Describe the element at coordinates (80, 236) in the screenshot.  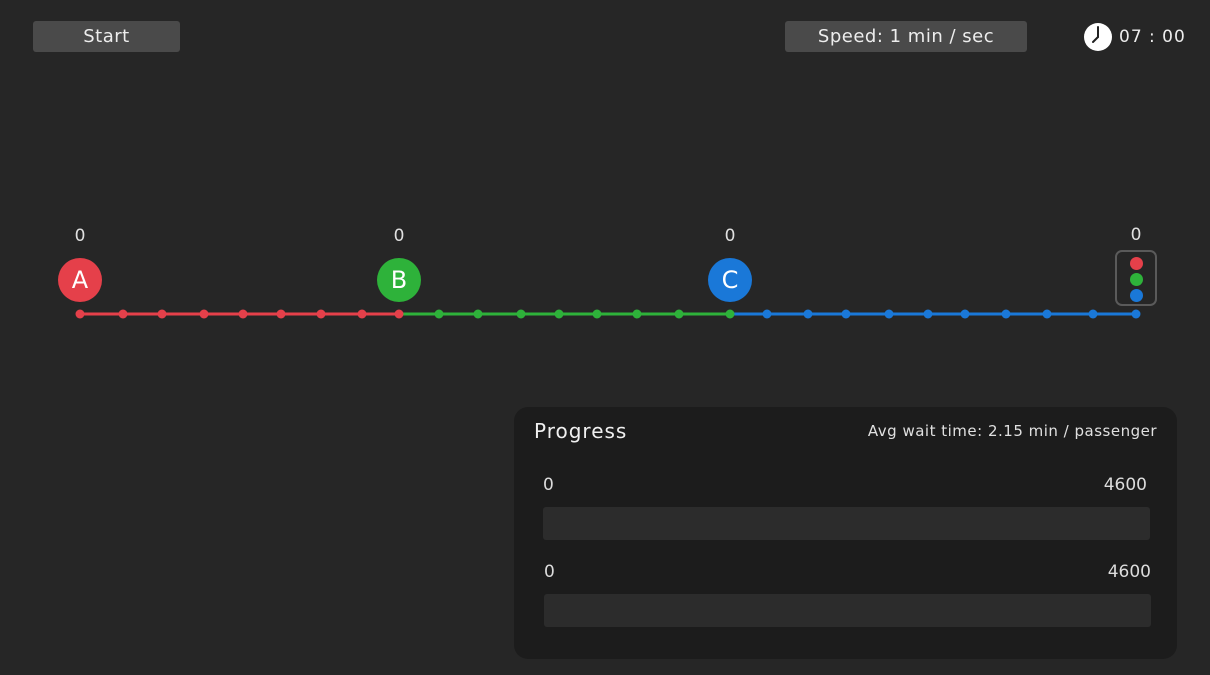
I see `station-a-count: 0` at that location.